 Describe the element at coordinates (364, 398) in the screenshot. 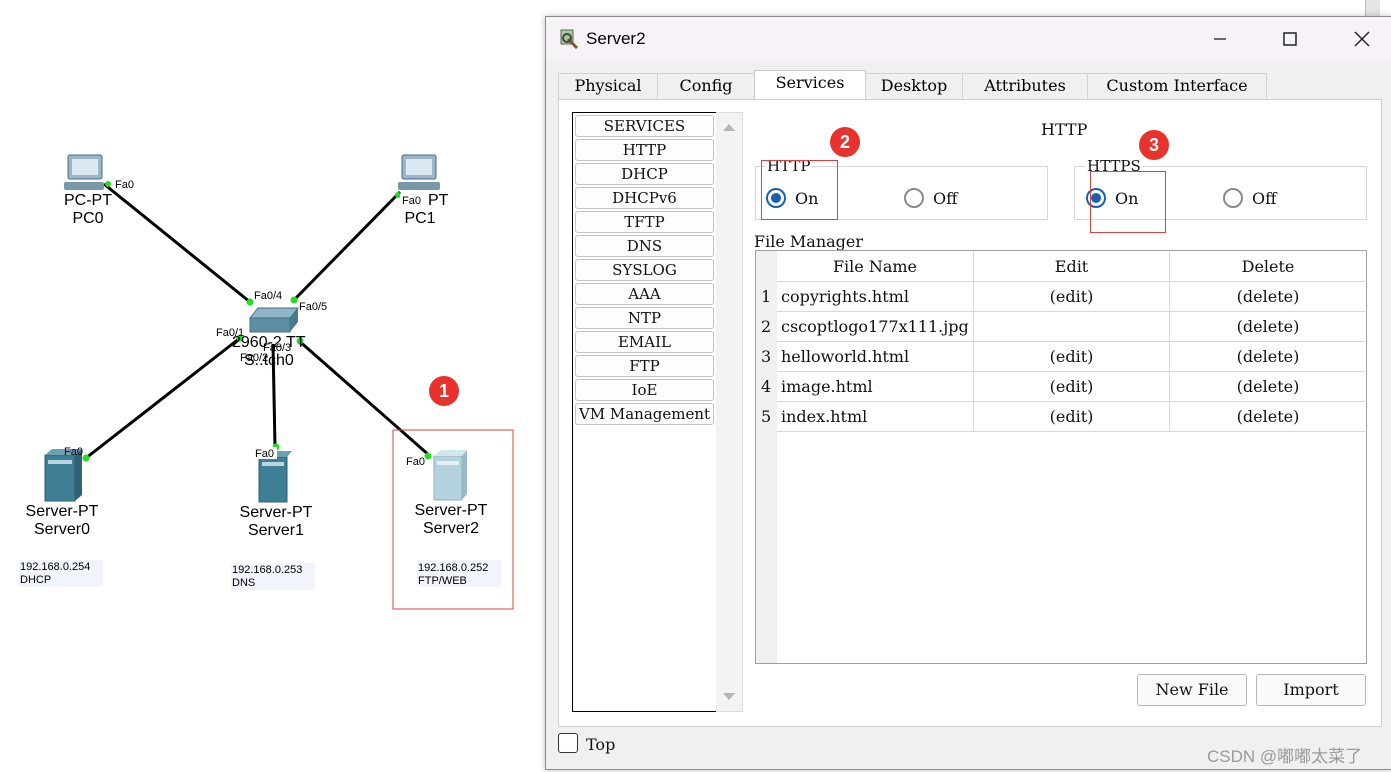

I see `link-server2-switch` at that location.